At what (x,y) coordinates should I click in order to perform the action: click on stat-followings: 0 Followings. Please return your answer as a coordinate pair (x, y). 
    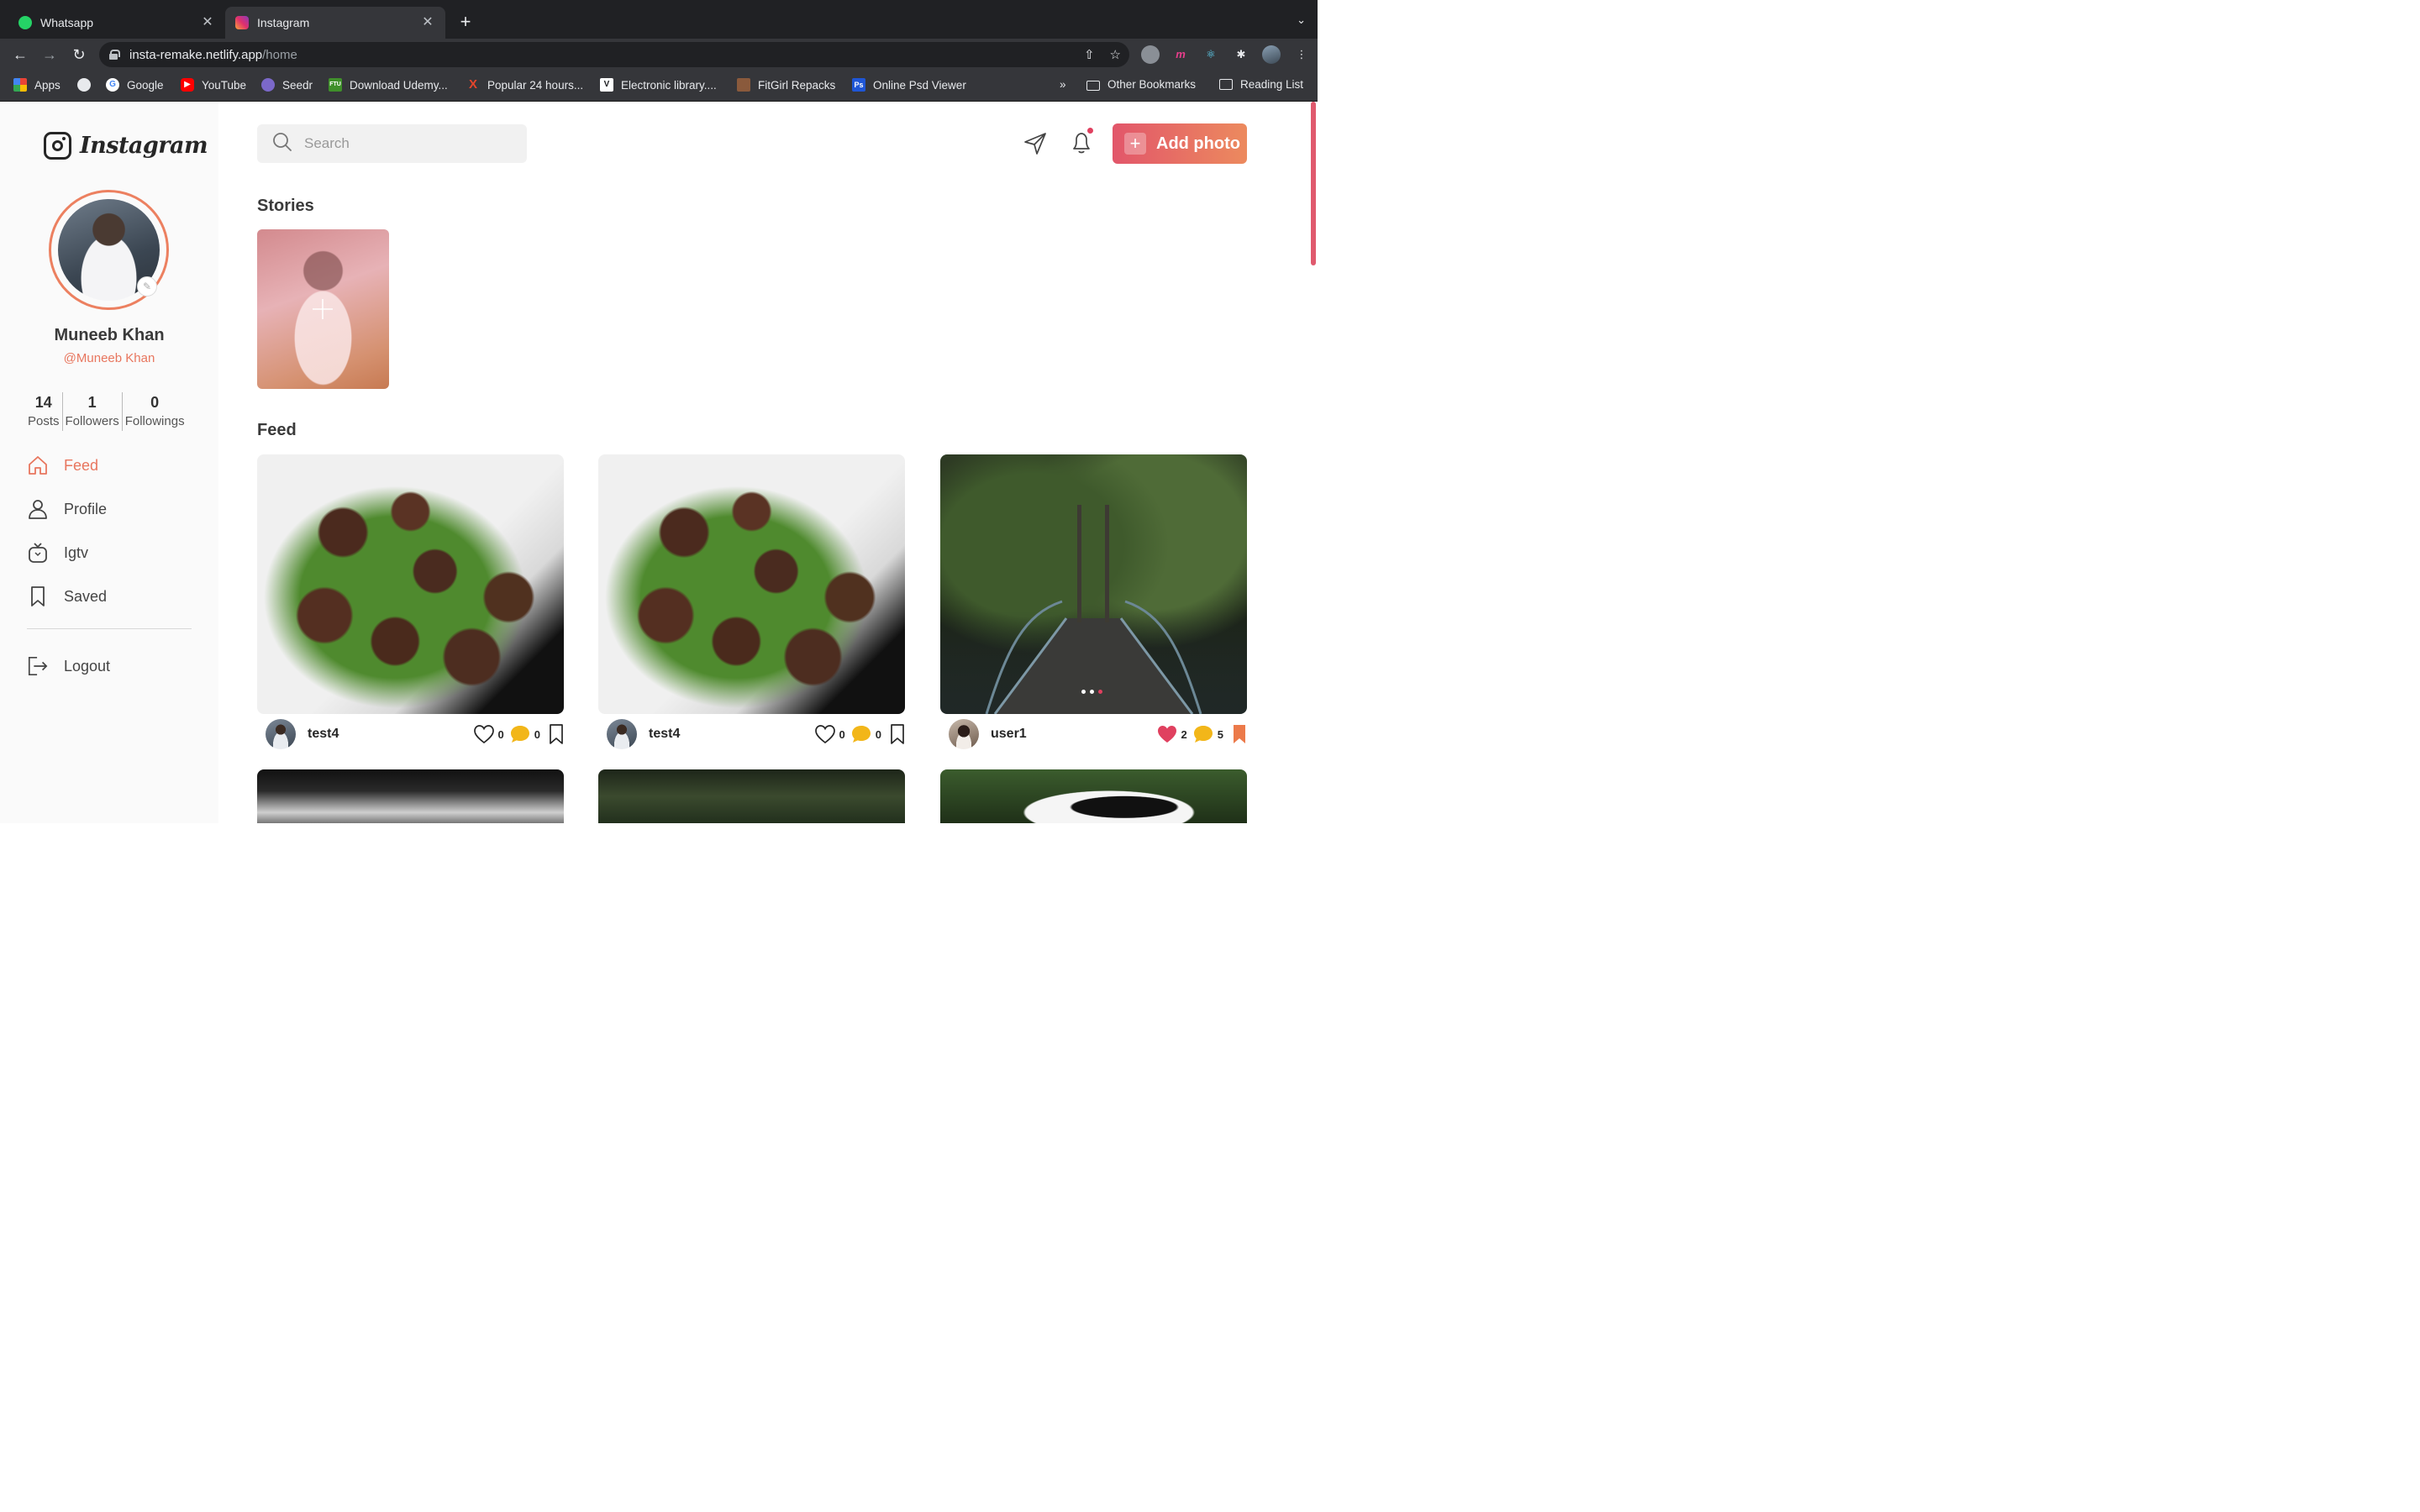
    Looking at the image, I should click on (154, 411).